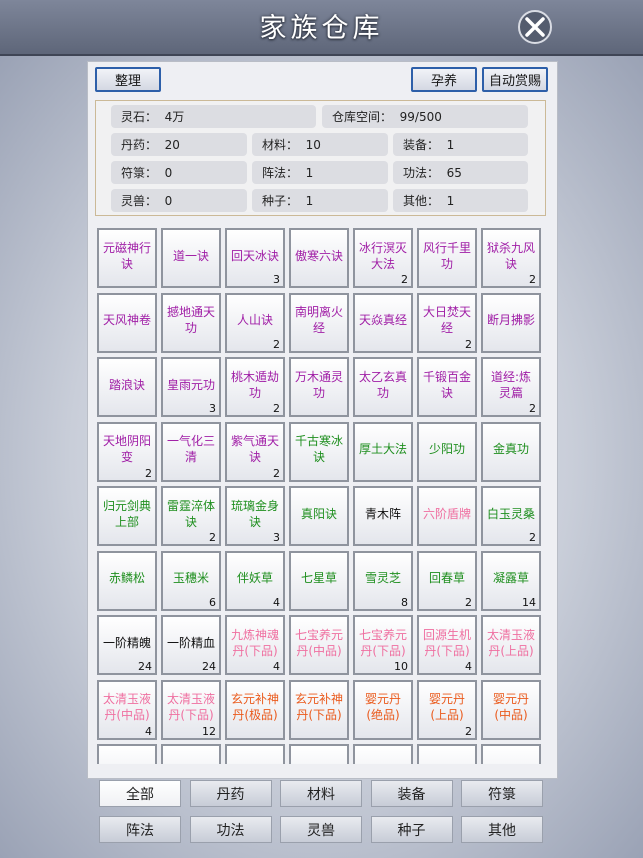  Describe the element at coordinates (255, 387) in the screenshot. I see `item-slot: 桃木遁劫功 2` at that location.